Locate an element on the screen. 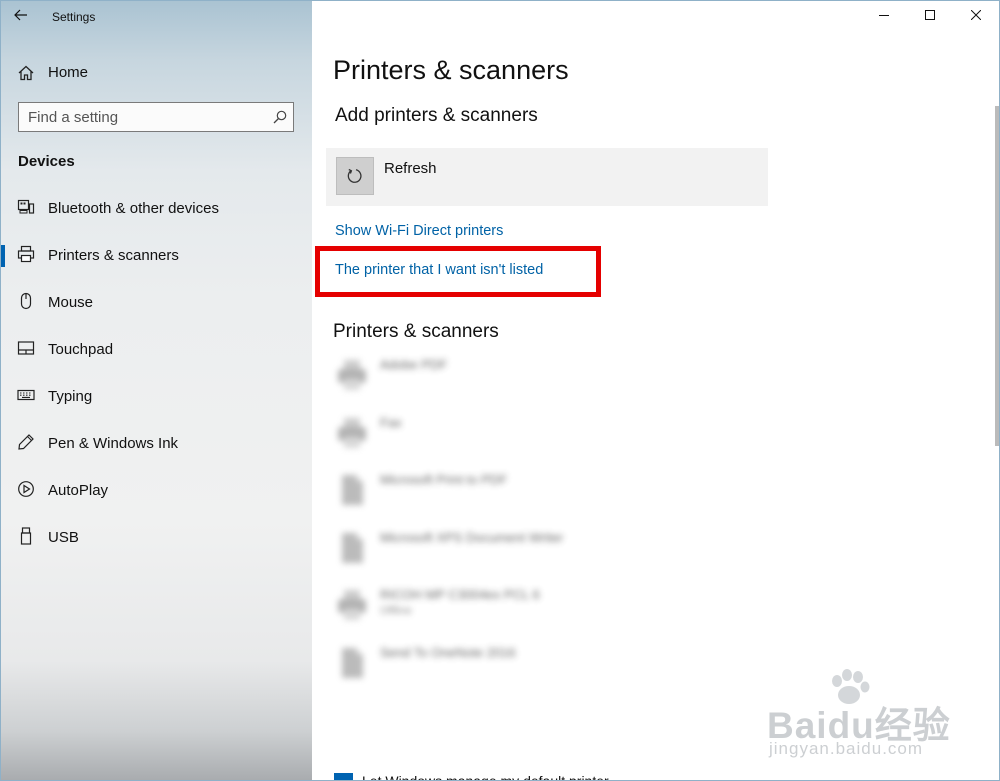 This screenshot has width=1000, height=781. close-icon is located at coordinates (976, 15).